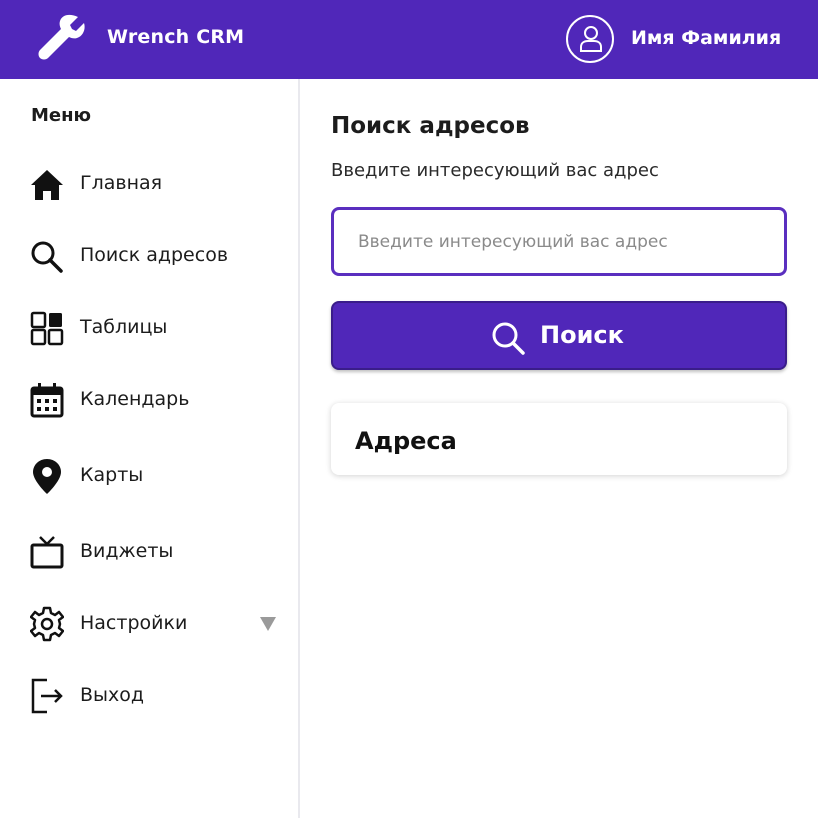  What do you see at coordinates (430, 126) in the screenshot?
I see `page-title: Поиск адресов` at bounding box center [430, 126].